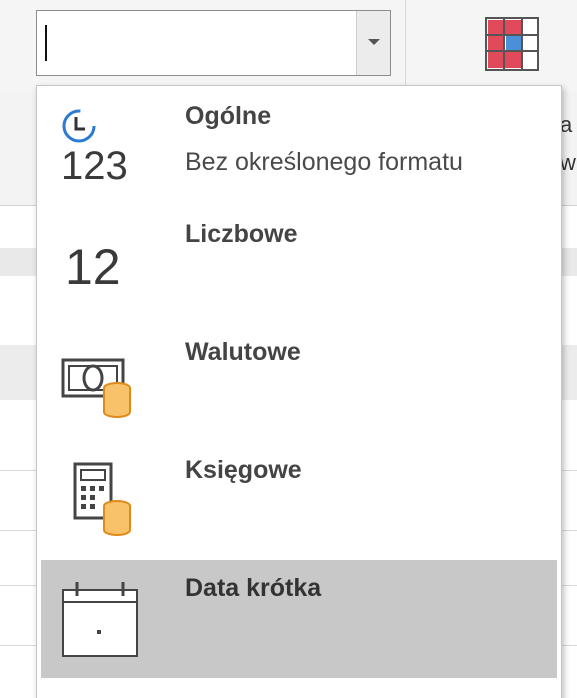  I want to click on calendar-icon, so click(100, 619).